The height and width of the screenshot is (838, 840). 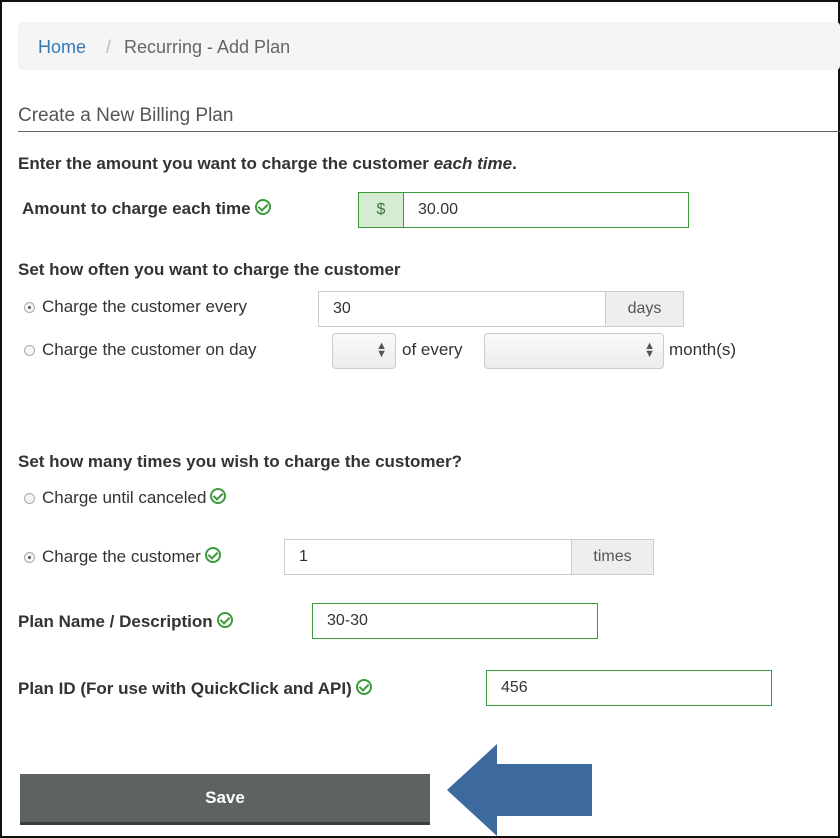 What do you see at coordinates (29, 498) in the screenshot?
I see `count-until-radio` at bounding box center [29, 498].